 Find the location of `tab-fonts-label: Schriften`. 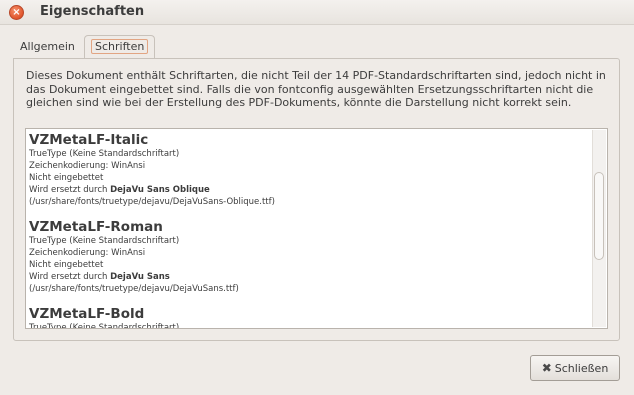

tab-fonts-label: Schriften is located at coordinates (120, 46).